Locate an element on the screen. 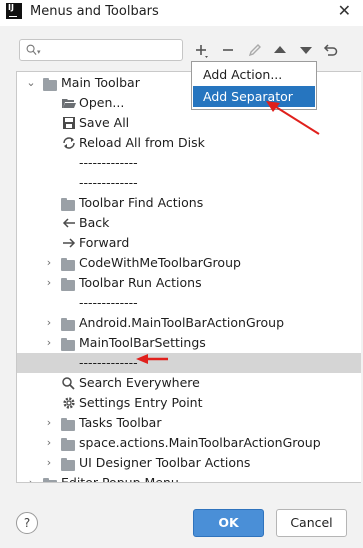  tree-item-label: Toolbar Find Actions is located at coordinates (141, 202).